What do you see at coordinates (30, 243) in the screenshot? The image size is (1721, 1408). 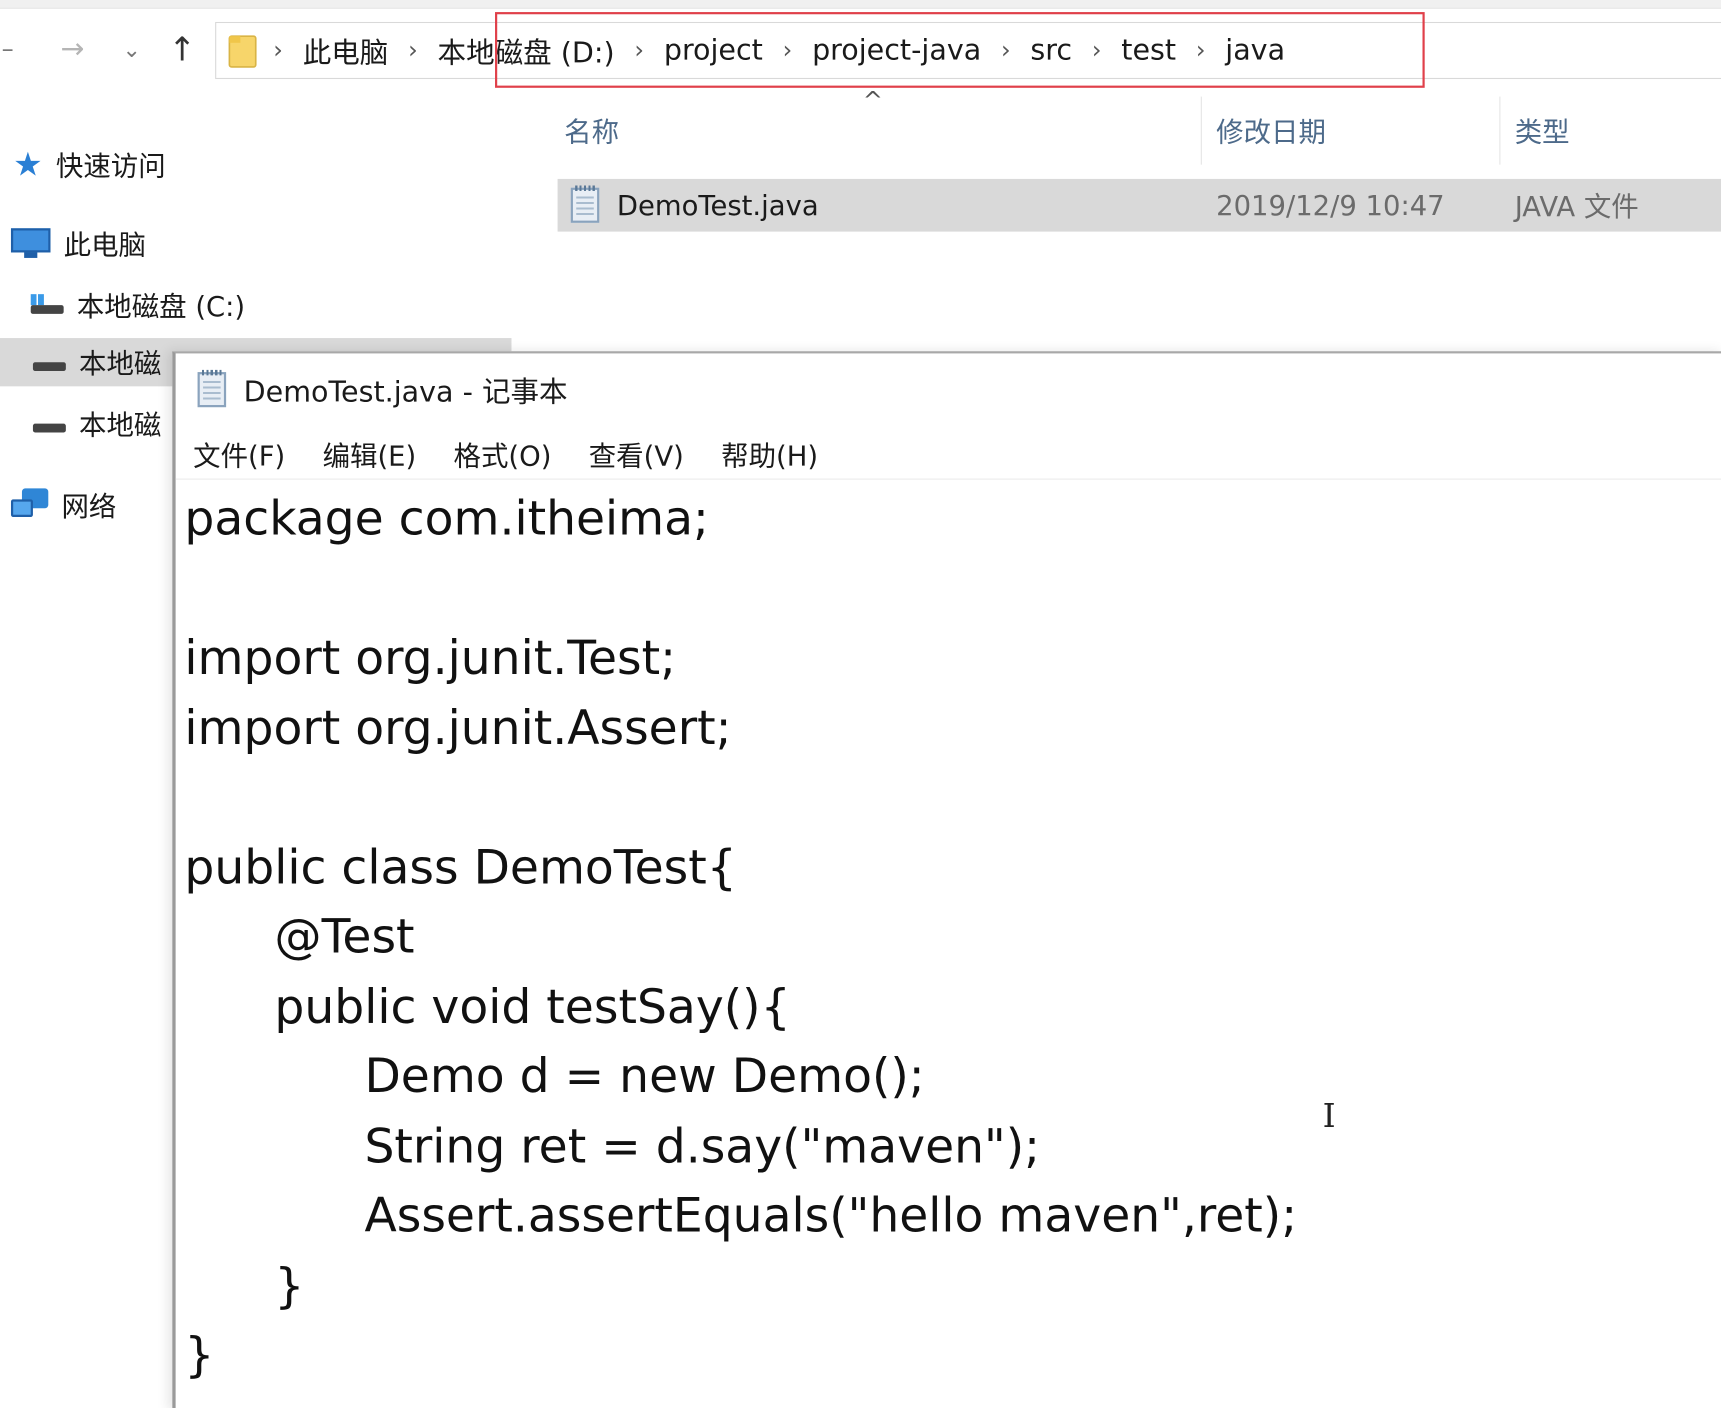 I see `computer-icon` at bounding box center [30, 243].